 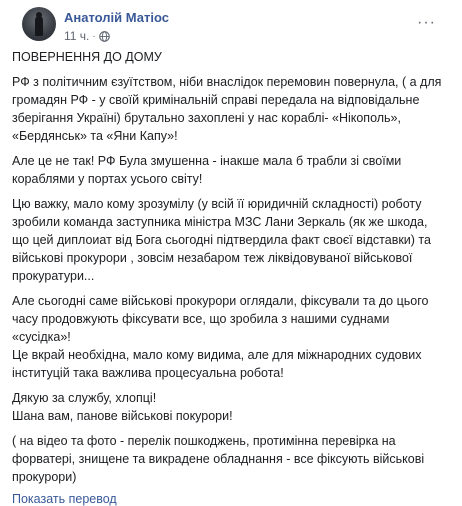 What do you see at coordinates (122, 416) in the screenshot?
I see `post-paragraph: Шана вам, панове військові покурори!` at bounding box center [122, 416].